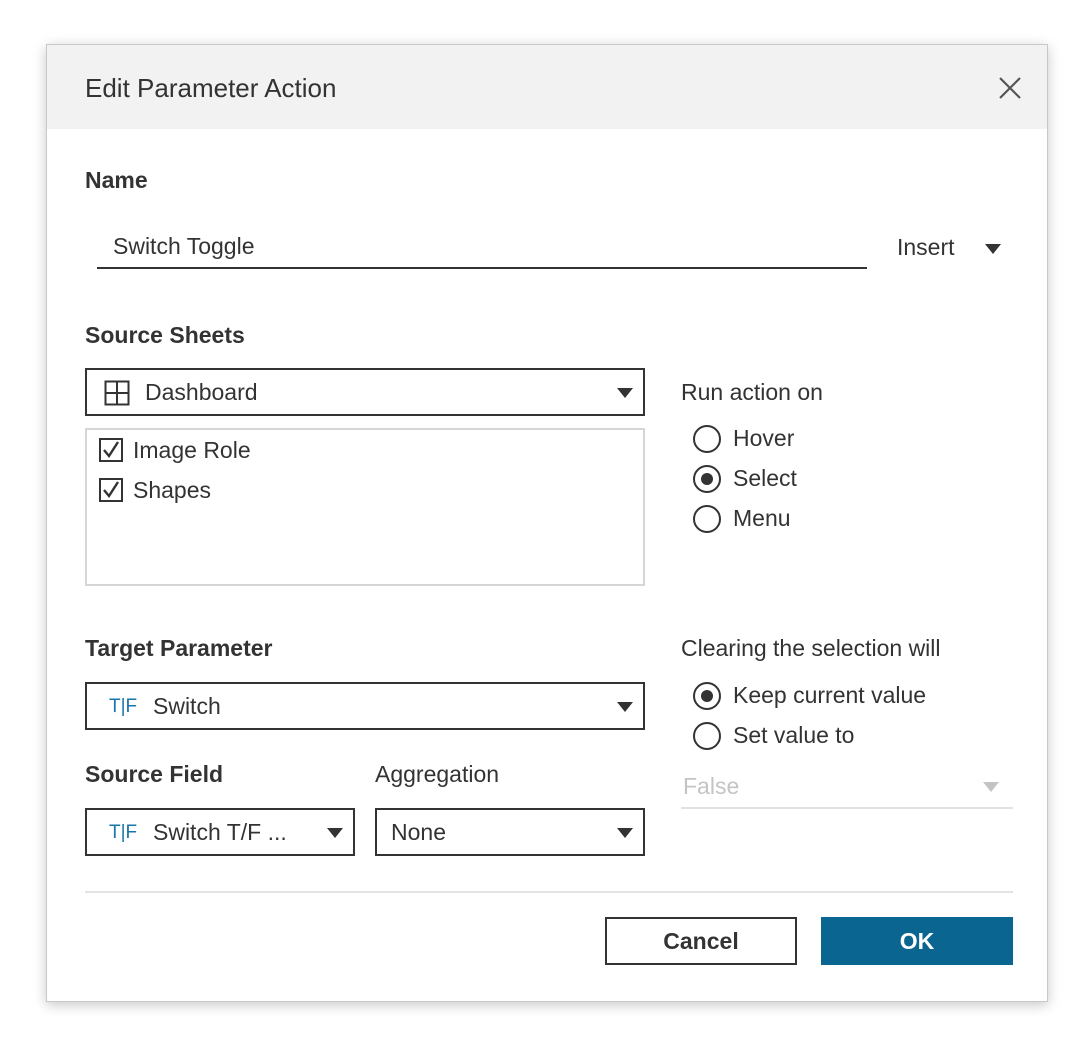 The height and width of the screenshot is (1050, 1090). What do you see at coordinates (482, 247) in the screenshot?
I see `name-input` at bounding box center [482, 247].